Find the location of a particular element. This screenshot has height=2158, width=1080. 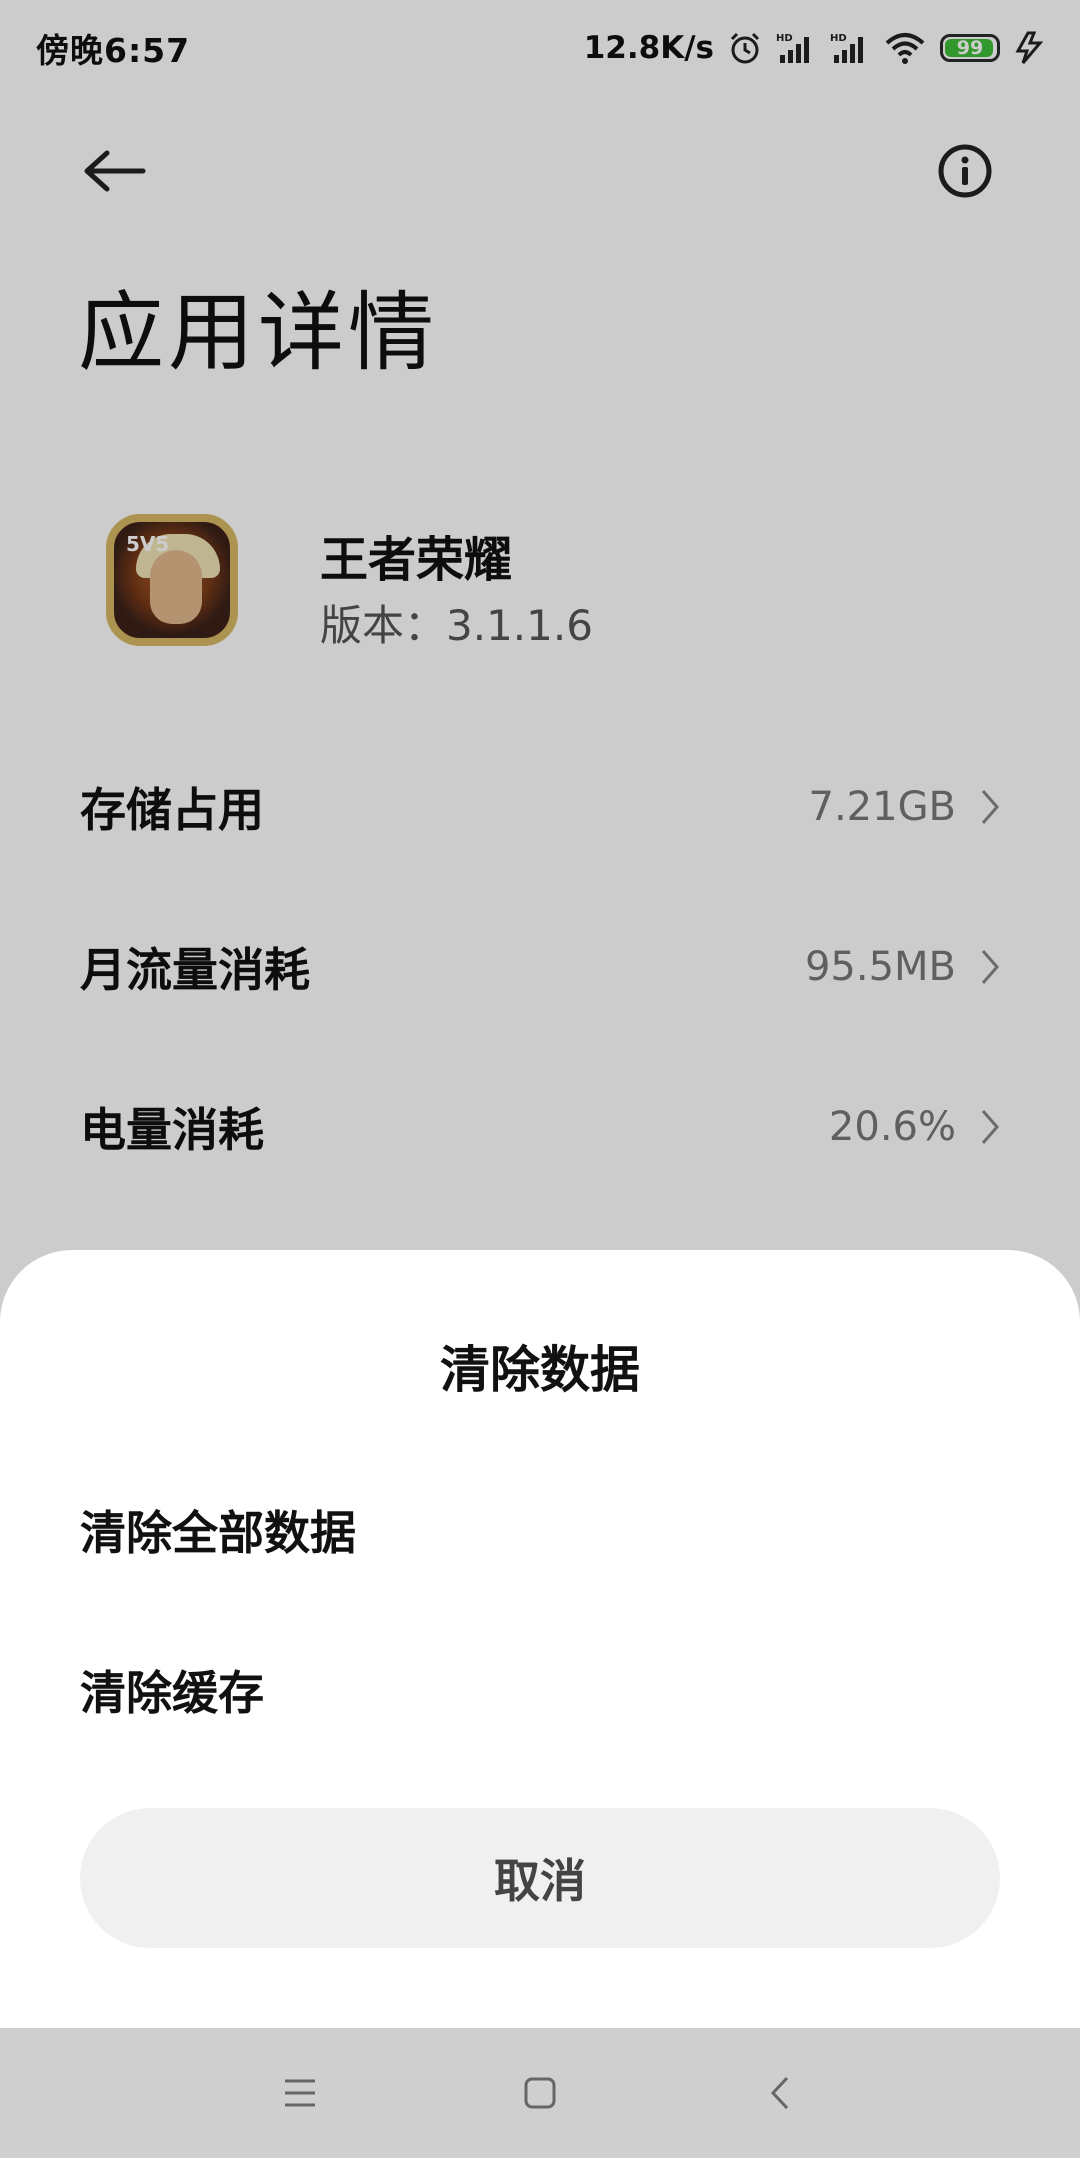

clear-all-data-option: 清除全部数据 is located at coordinates (540, 1530).